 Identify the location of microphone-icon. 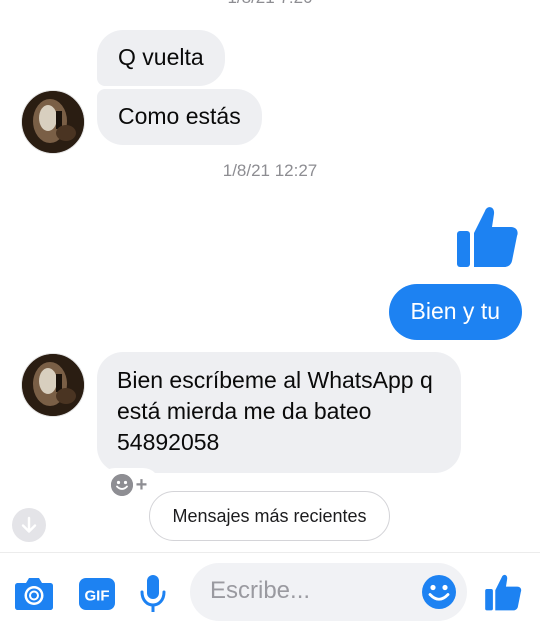
(153, 594).